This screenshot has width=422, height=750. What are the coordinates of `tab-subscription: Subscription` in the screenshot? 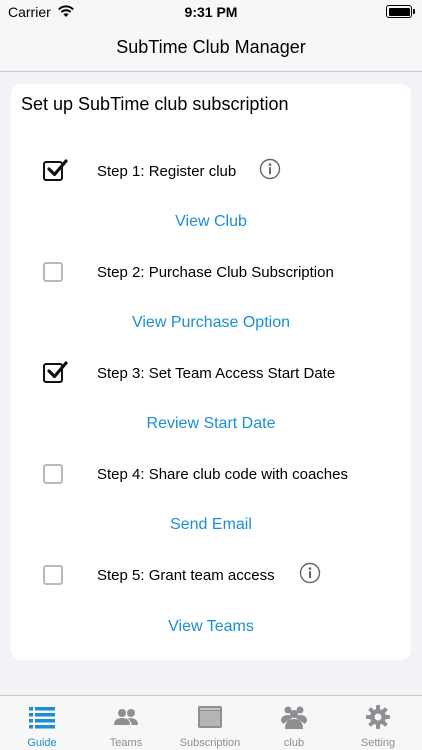 It's located at (210, 723).